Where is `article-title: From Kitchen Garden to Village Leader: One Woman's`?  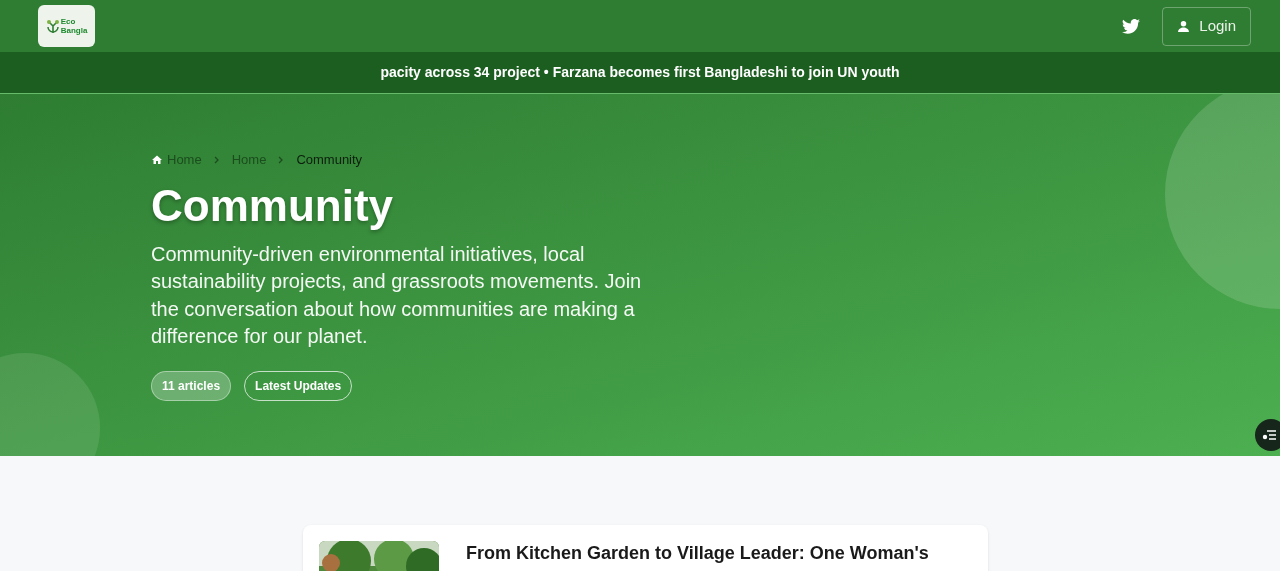 article-title: From Kitchen Garden to Village Leader: One Woman's is located at coordinates (706, 556).